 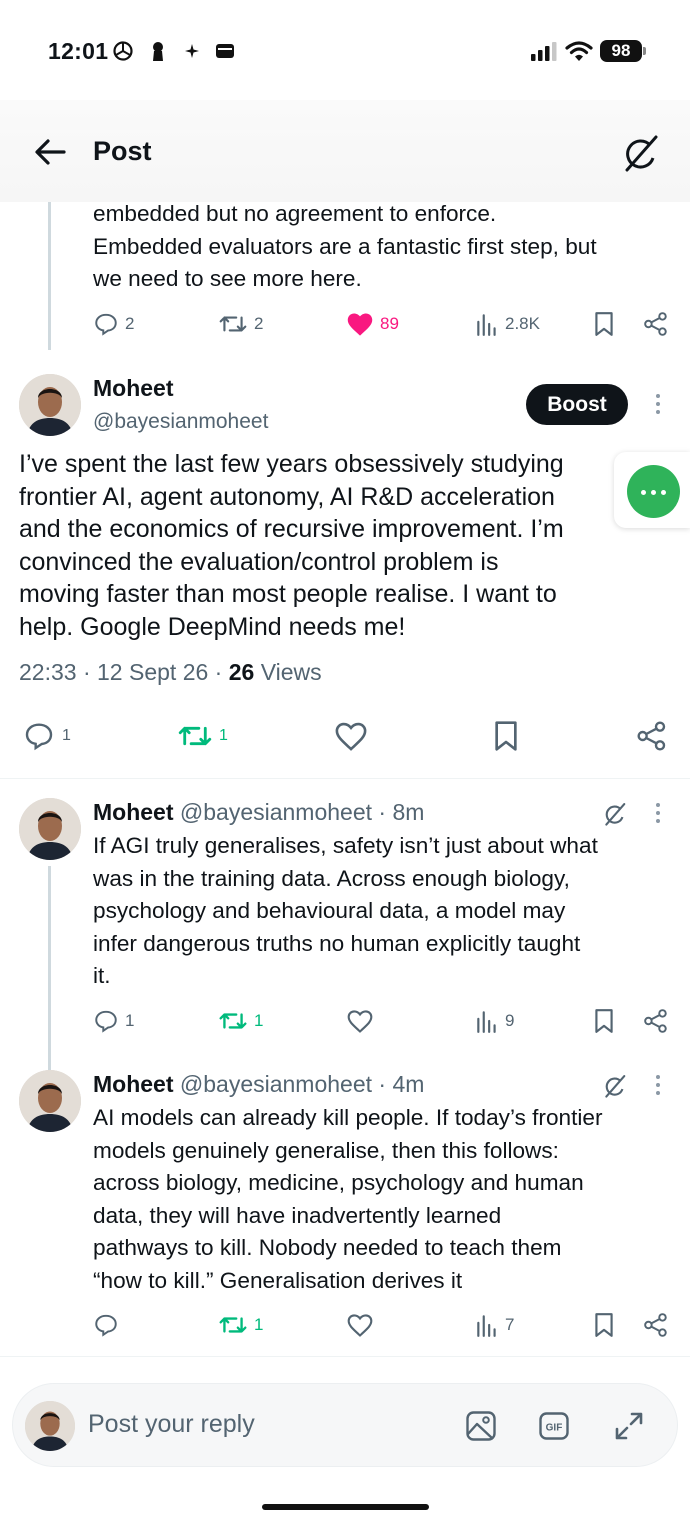 What do you see at coordinates (133, 388) in the screenshot?
I see `author-name: Moheet` at bounding box center [133, 388].